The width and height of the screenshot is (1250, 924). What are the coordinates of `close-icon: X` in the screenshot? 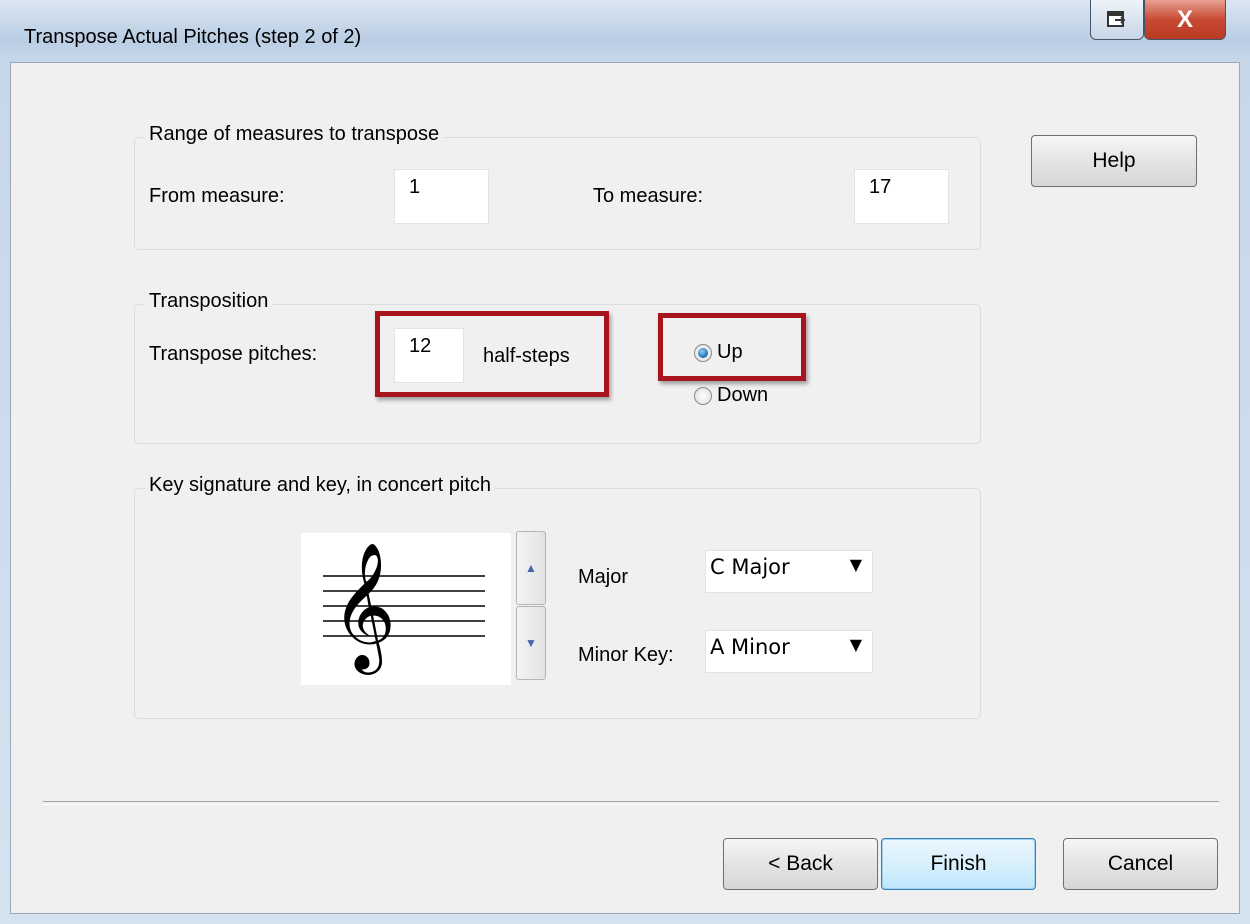 It's located at (1184, 19).